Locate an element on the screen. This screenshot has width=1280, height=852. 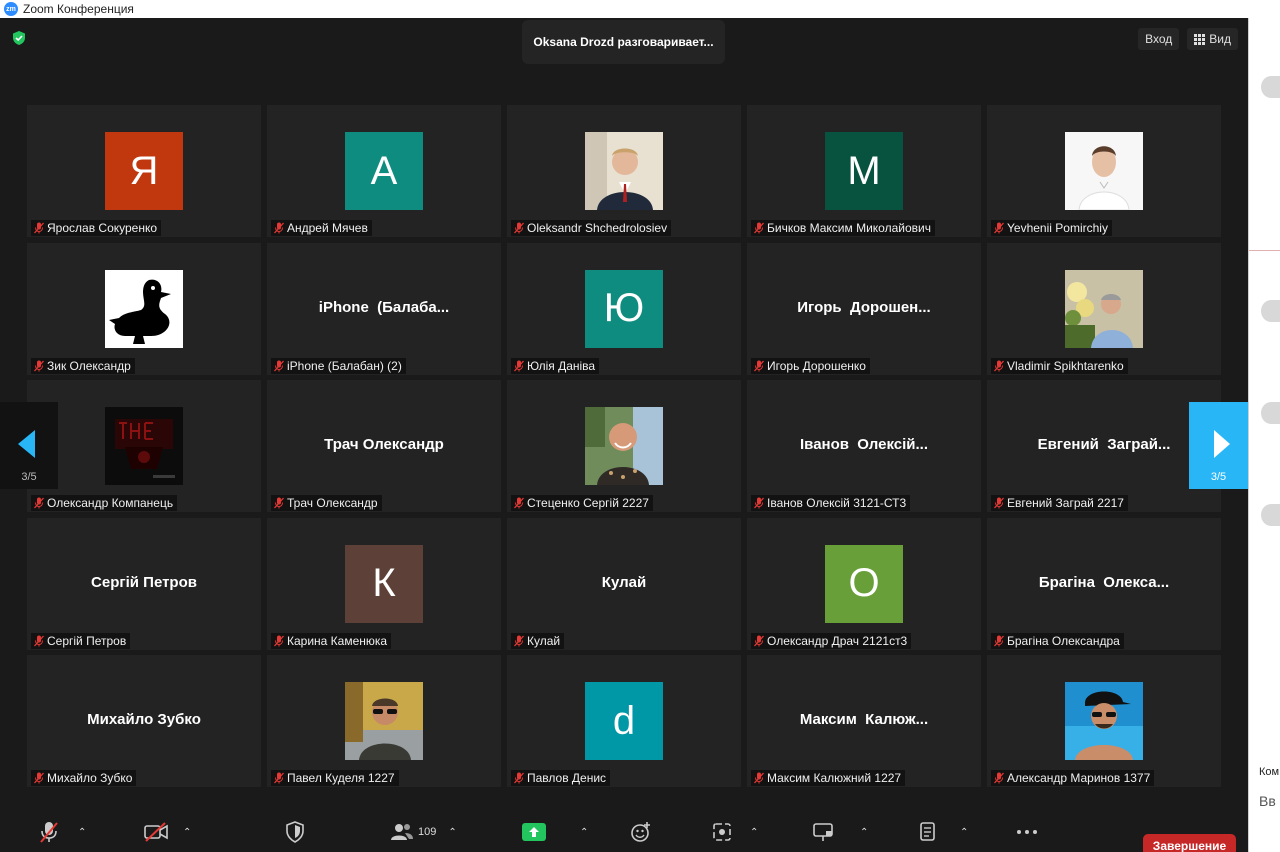
participant-name-label: Бичков Максим Миколайович is located at coordinates (843, 228).